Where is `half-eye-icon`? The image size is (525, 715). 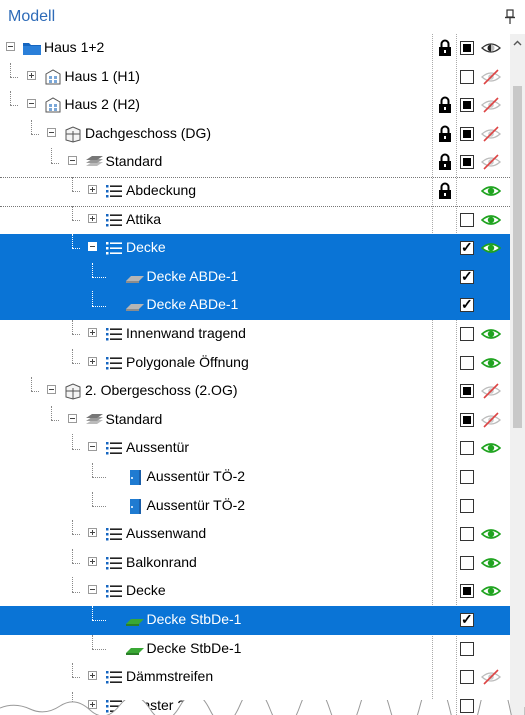 half-eye-icon is located at coordinates (491, 48).